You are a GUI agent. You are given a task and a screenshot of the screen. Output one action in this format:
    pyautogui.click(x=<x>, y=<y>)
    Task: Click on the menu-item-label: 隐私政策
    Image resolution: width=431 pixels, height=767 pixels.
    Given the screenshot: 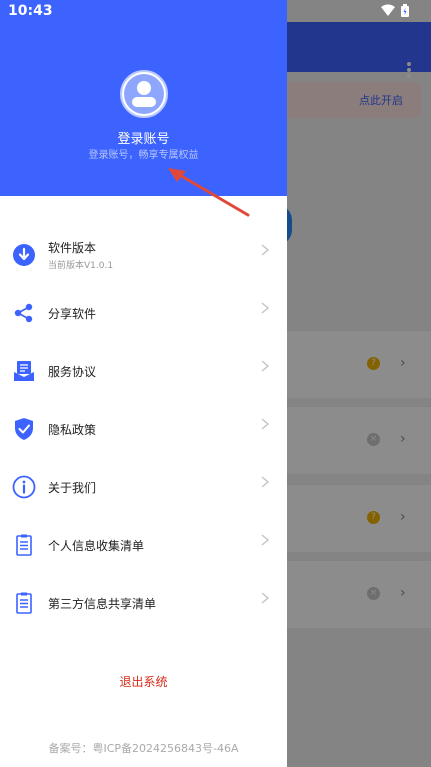 What is the action you would take?
    pyautogui.click(x=72, y=429)
    